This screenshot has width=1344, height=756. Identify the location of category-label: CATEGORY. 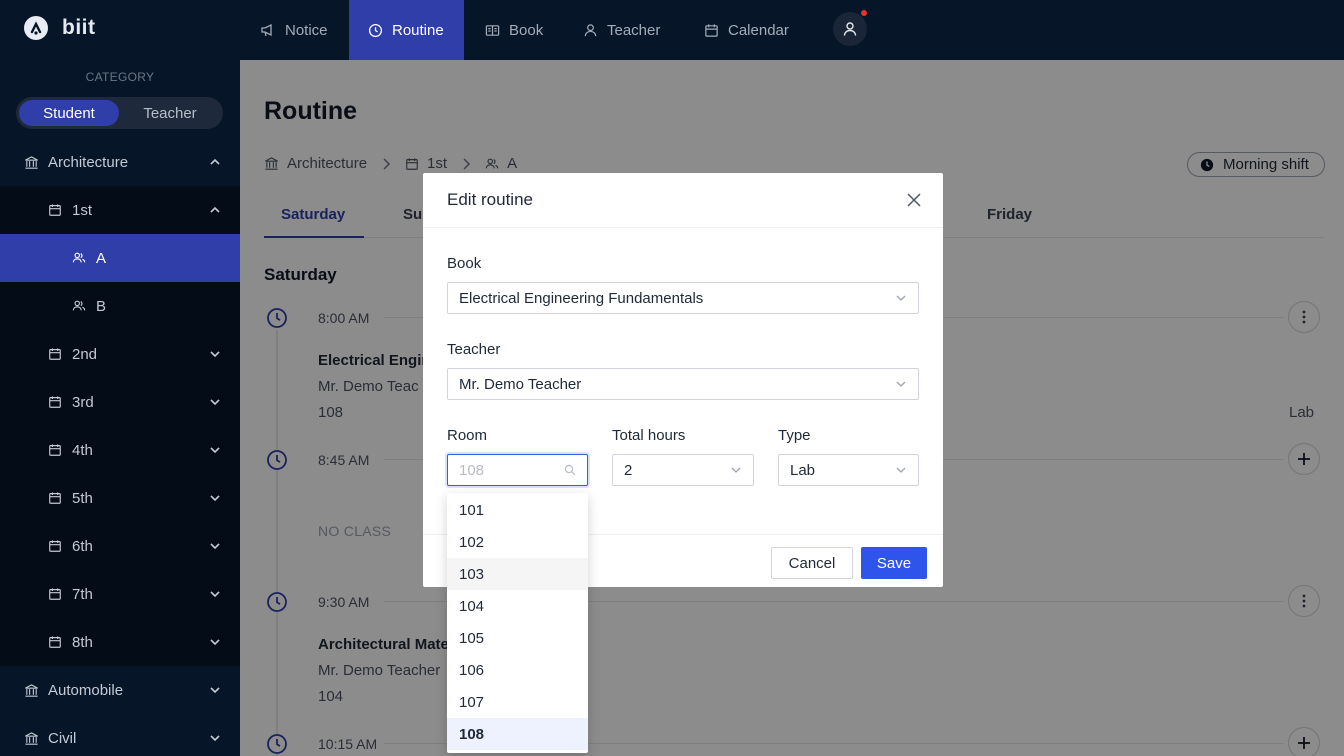
(120, 77).